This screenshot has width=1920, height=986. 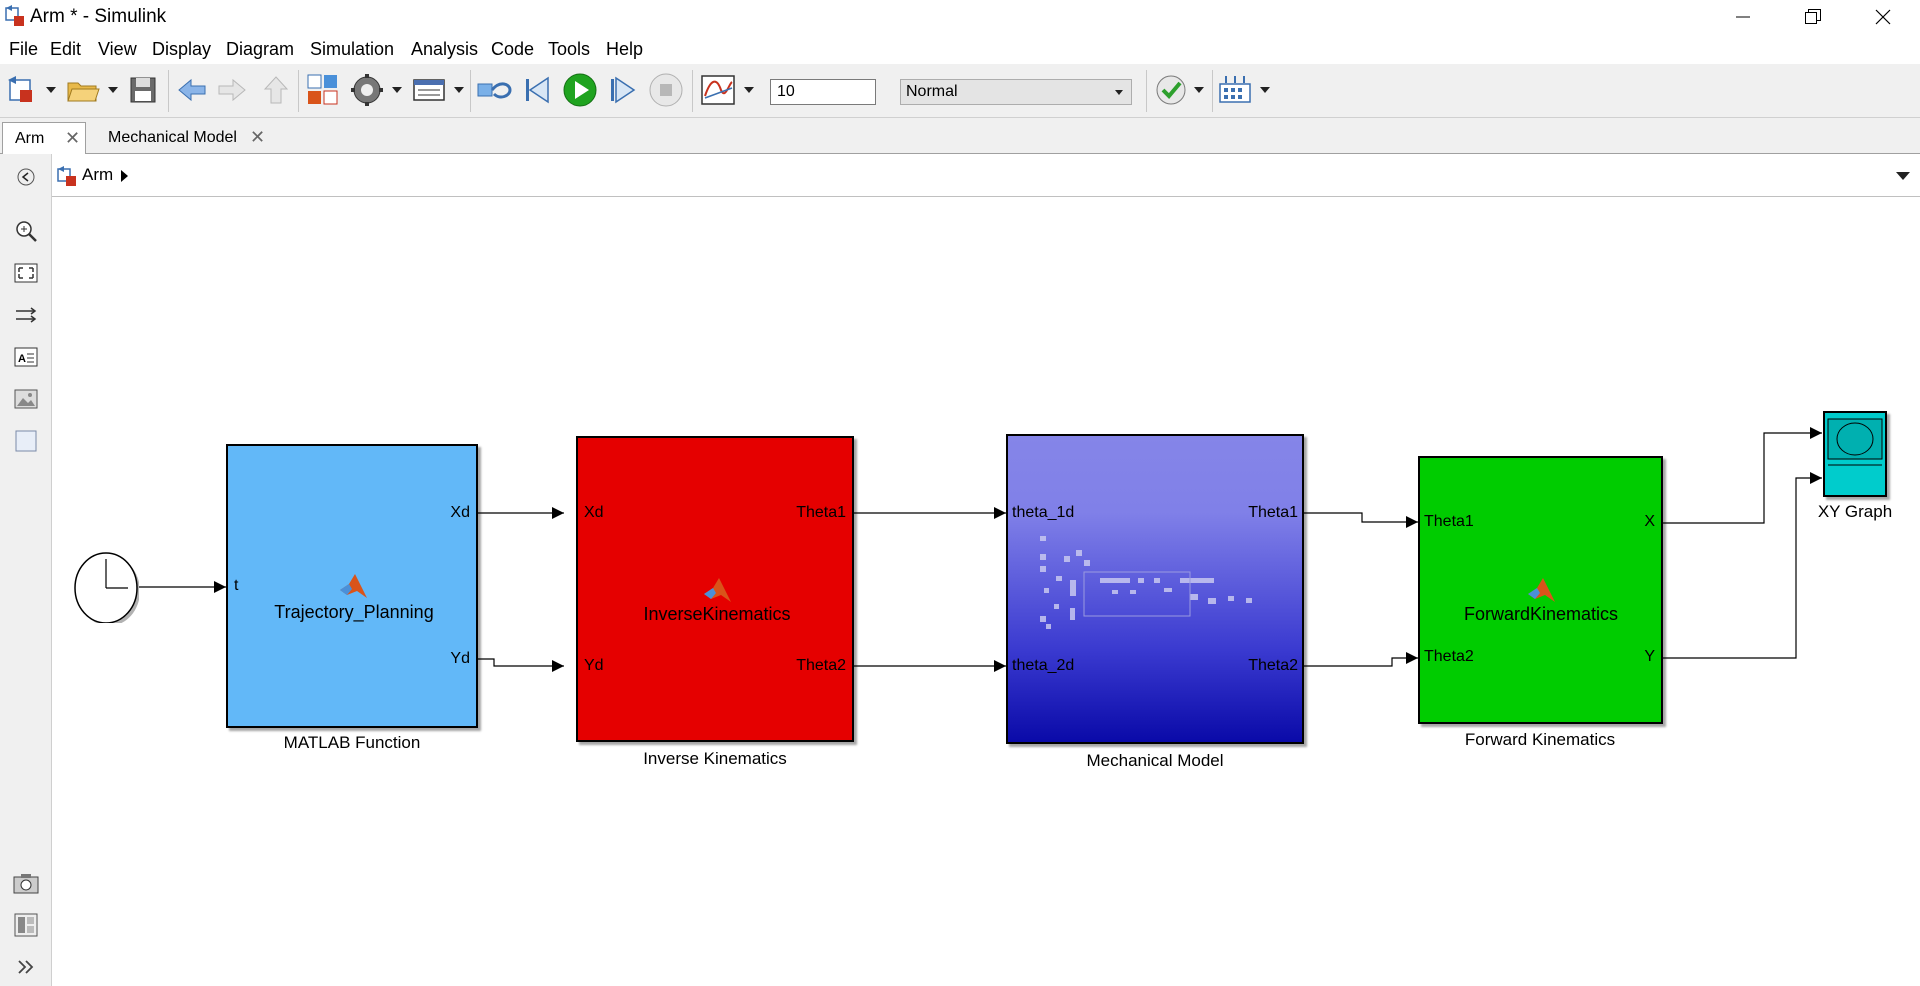 I want to click on port-label: Y, so click(x=1649, y=656).